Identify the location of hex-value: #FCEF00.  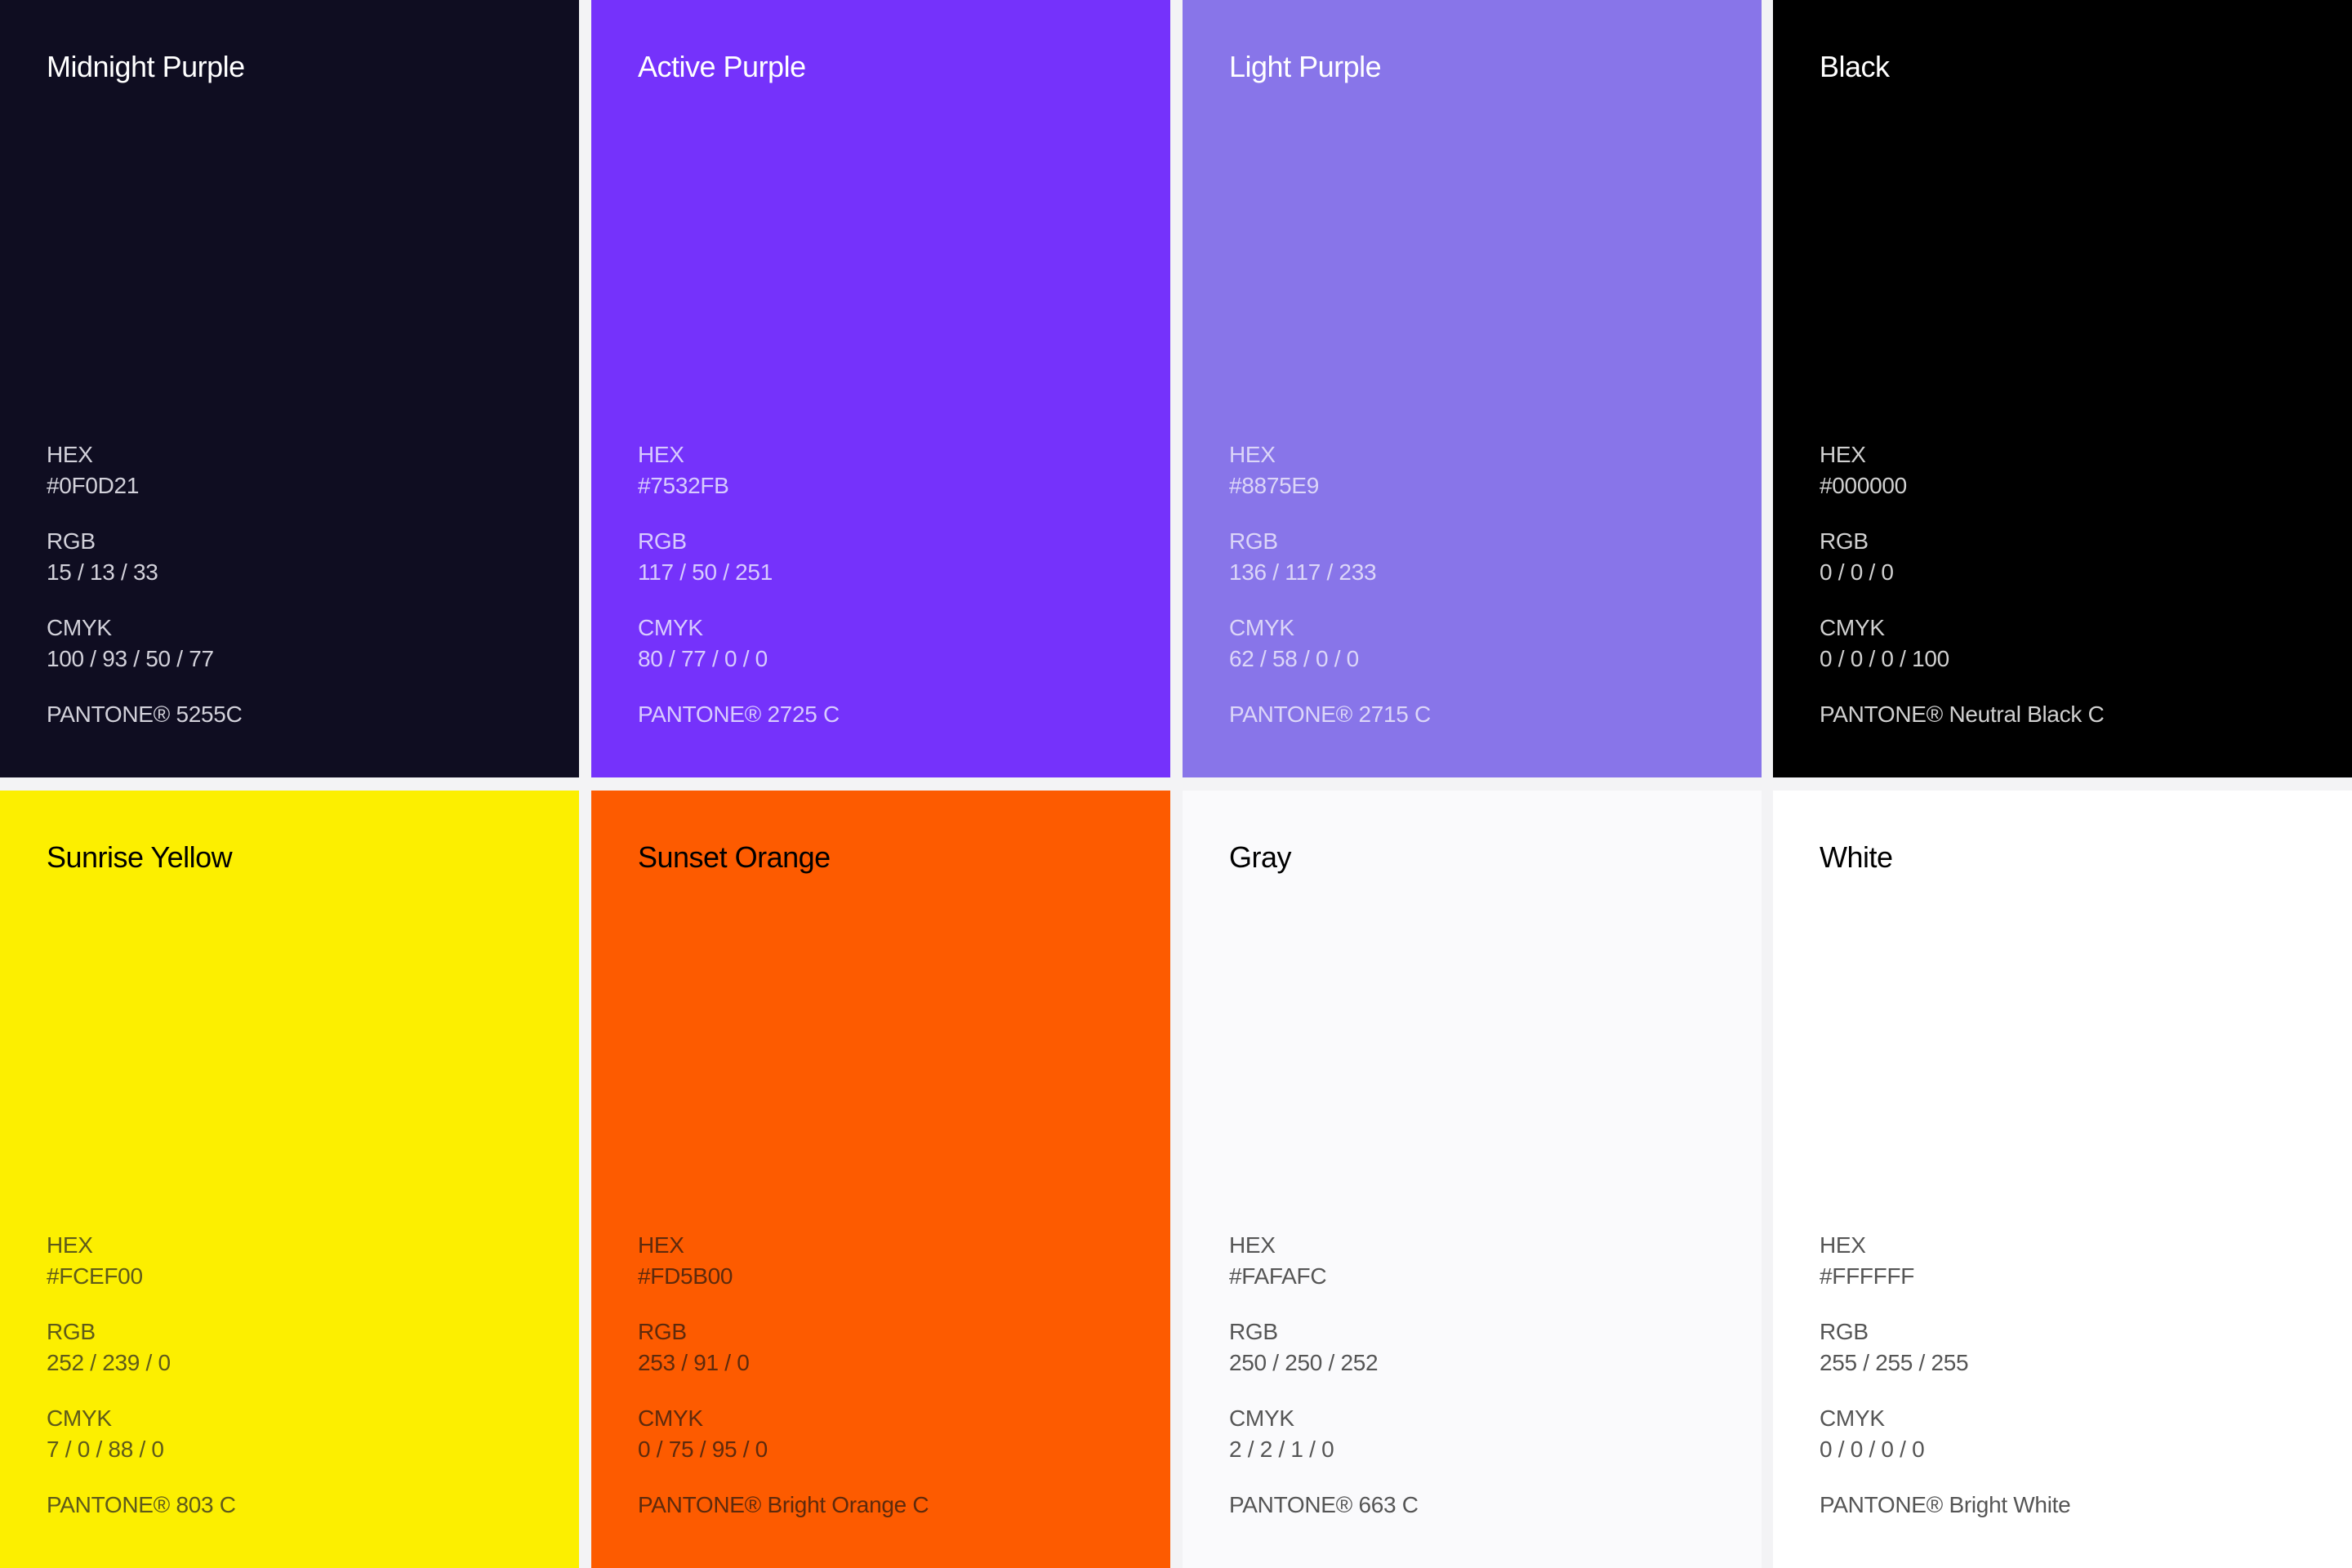
(95, 1276).